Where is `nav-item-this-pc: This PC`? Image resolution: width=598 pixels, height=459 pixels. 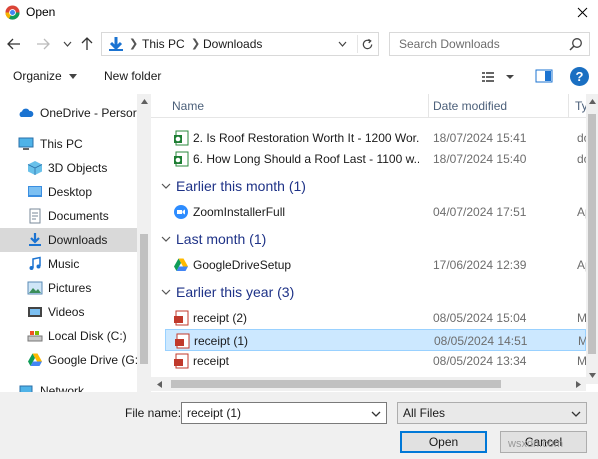 nav-item-this-pc: This PC is located at coordinates (68, 144).